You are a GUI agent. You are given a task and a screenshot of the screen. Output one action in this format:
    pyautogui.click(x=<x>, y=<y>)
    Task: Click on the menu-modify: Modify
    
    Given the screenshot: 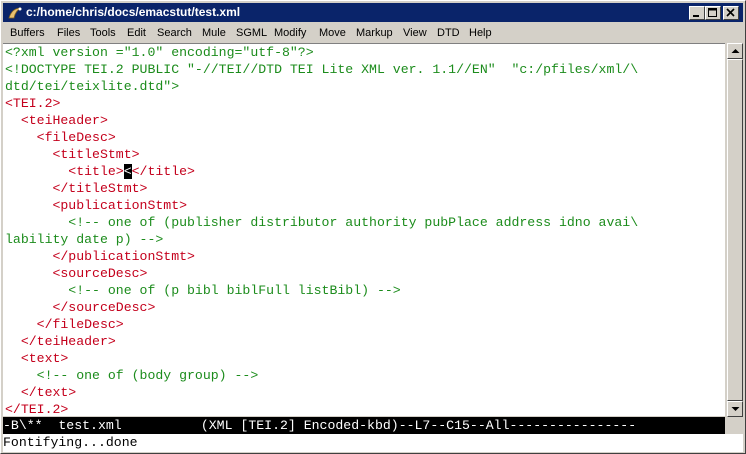 What is the action you would take?
    pyautogui.click(x=290, y=33)
    